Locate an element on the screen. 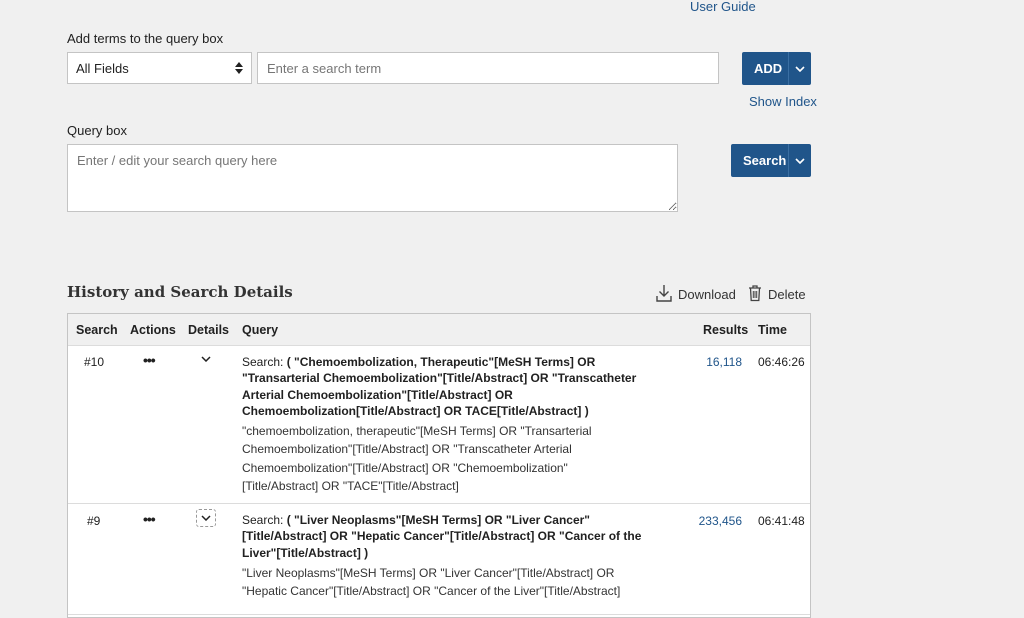 The image size is (1024, 618). add-button-label: ADD is located at coordinates (768, 68).